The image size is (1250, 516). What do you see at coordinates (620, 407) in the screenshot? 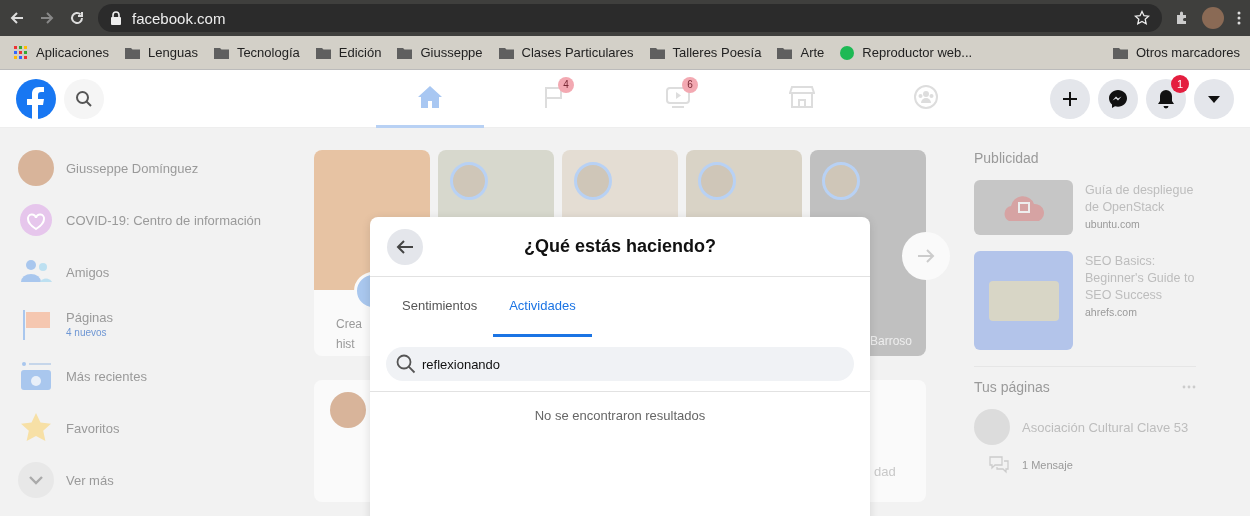
I see `empty-message: No se encontraron resultados` at bounding box center [620, 407].